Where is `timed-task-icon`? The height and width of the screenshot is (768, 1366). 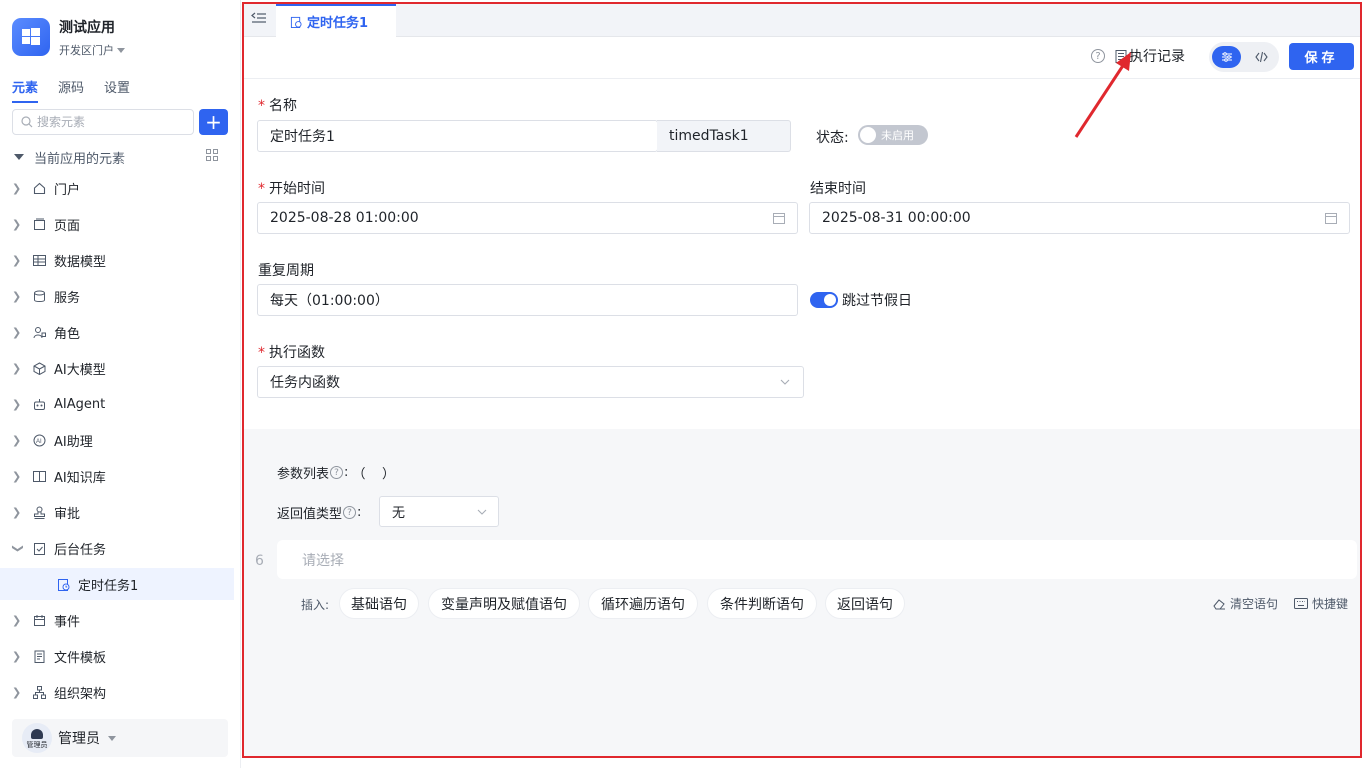
timed-task-icon is located at coordinates (296, 22).